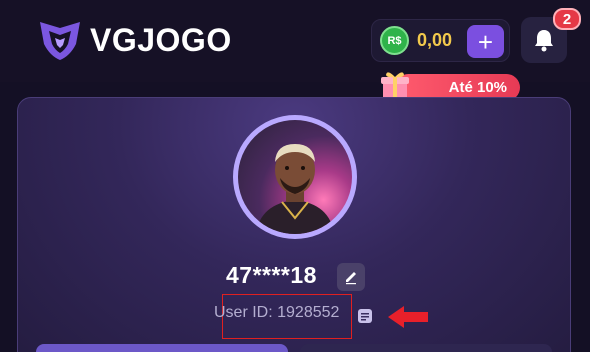 Image resolution: width=590 pixels, height=352 pixels. I want to click on tab-left, so click(162, 348).